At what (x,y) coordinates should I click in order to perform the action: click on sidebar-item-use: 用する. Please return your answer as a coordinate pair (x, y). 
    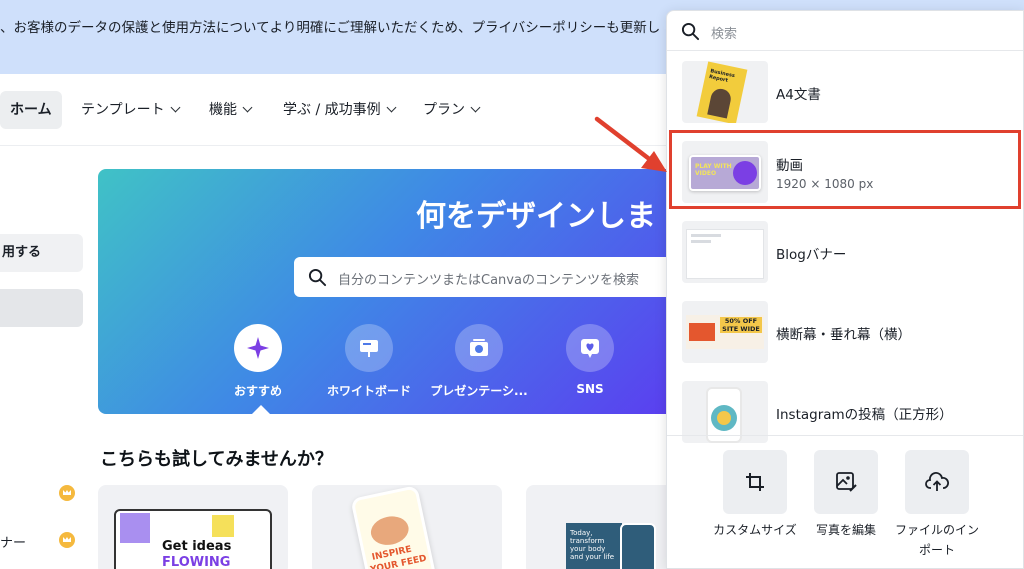
    Looking at the image, I should click on (41, 253).